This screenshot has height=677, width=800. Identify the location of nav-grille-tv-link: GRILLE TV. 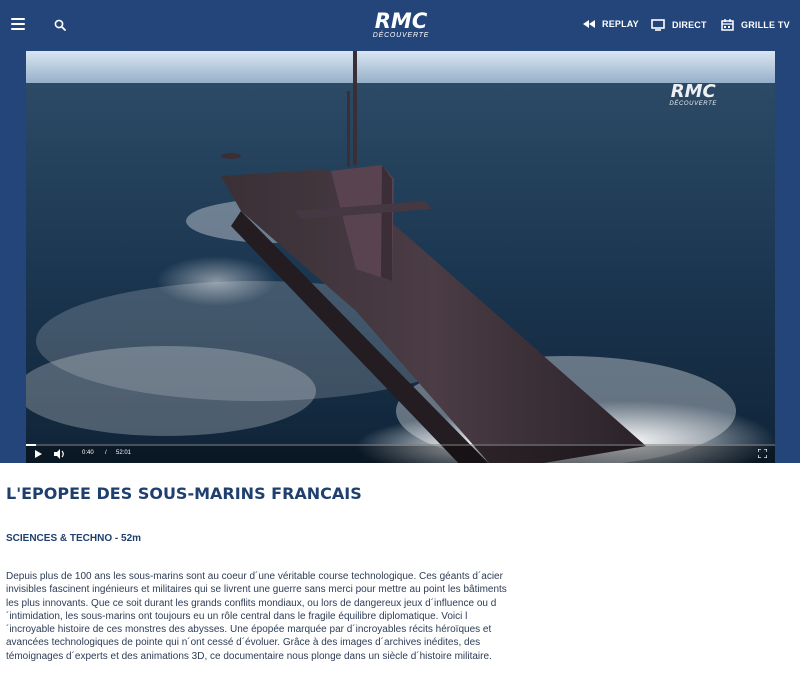
(755, 25).